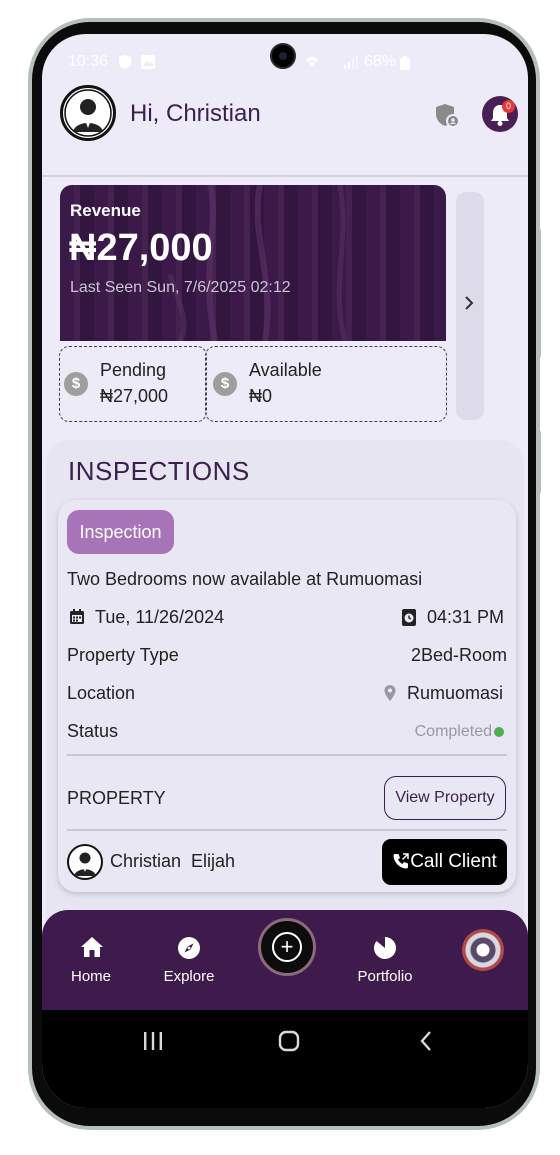 The height and width of the screenshot is (1155, 560). Describe the element at coordinates (312, 62) in the screenshot. I see `wifi-icon` at that location.